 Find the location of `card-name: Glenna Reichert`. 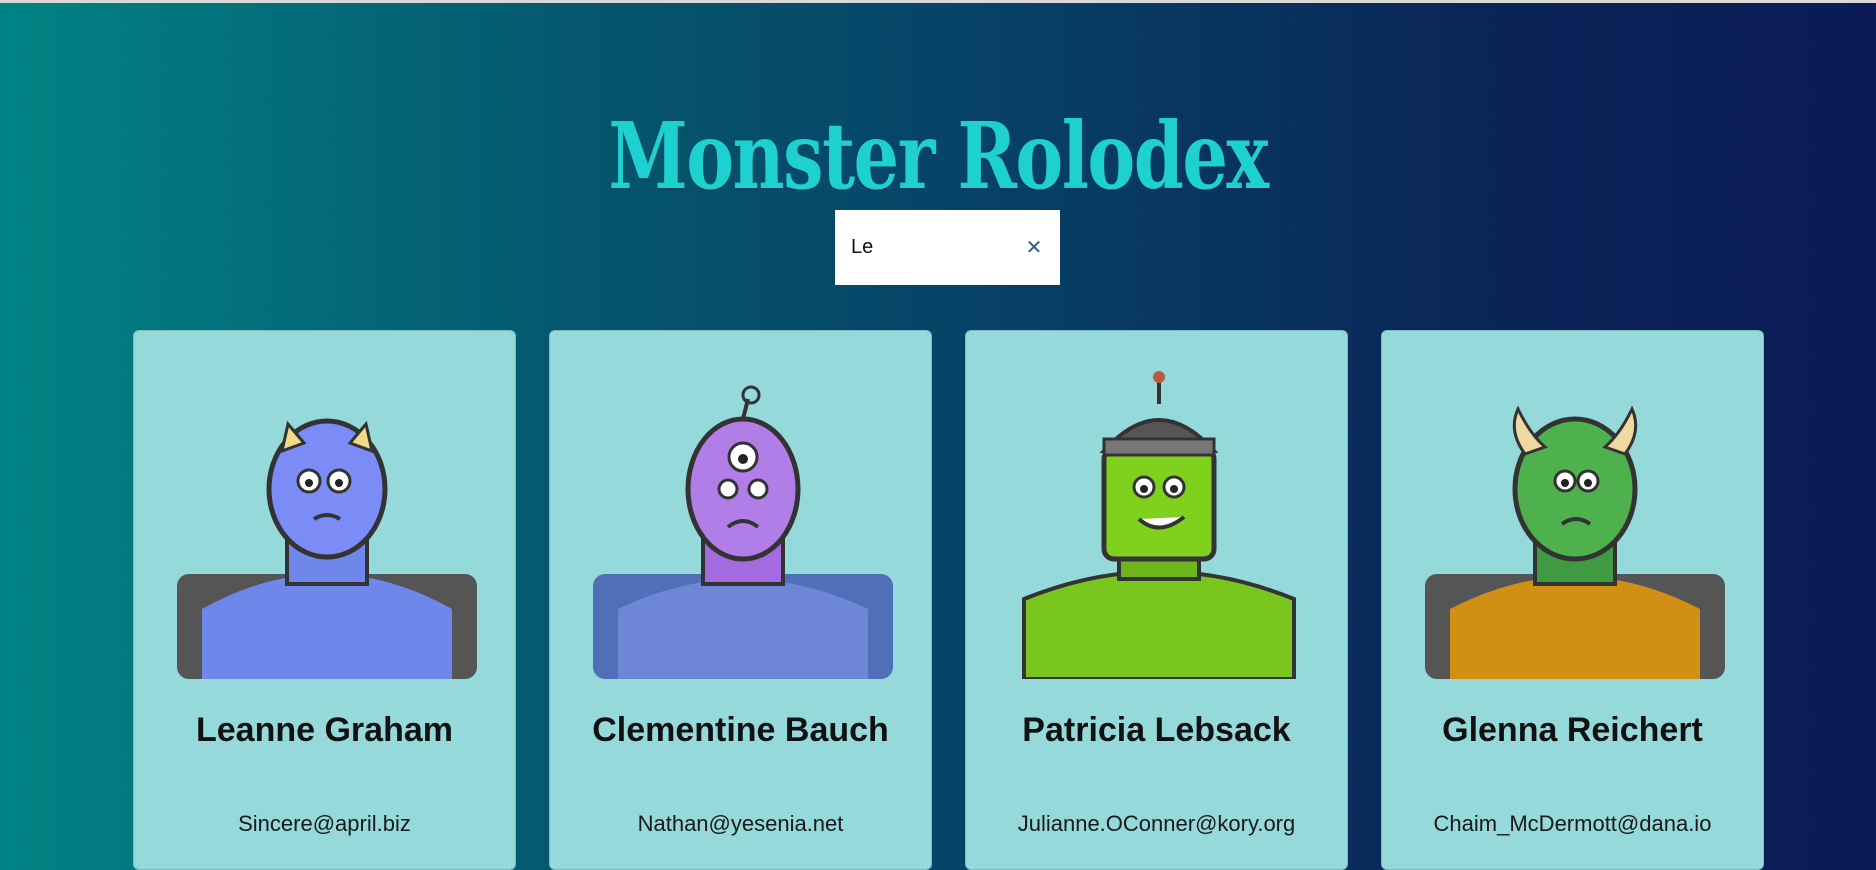

card-name: Glenna Reichert is located at coordinates (1572, 730).